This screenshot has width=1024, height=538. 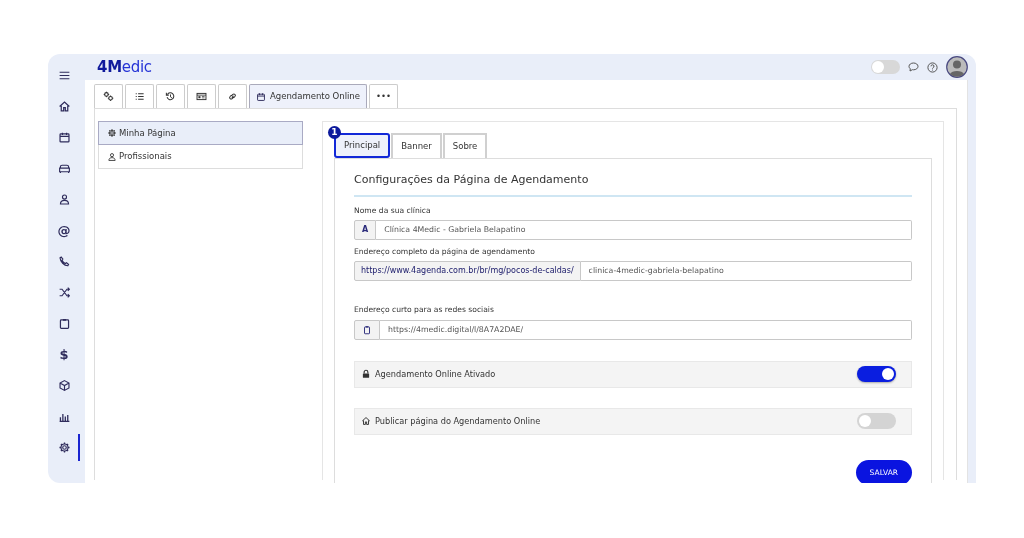 I want to click on setting-label: Agendamento Online Ativado, so click(x=435, y=374).